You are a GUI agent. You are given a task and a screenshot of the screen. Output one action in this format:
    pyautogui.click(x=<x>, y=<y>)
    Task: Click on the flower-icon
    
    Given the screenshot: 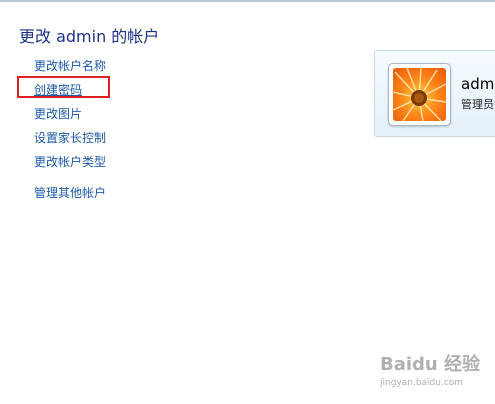 What is the action you would take?
    pyautogui.click(x=419, y=94)
    